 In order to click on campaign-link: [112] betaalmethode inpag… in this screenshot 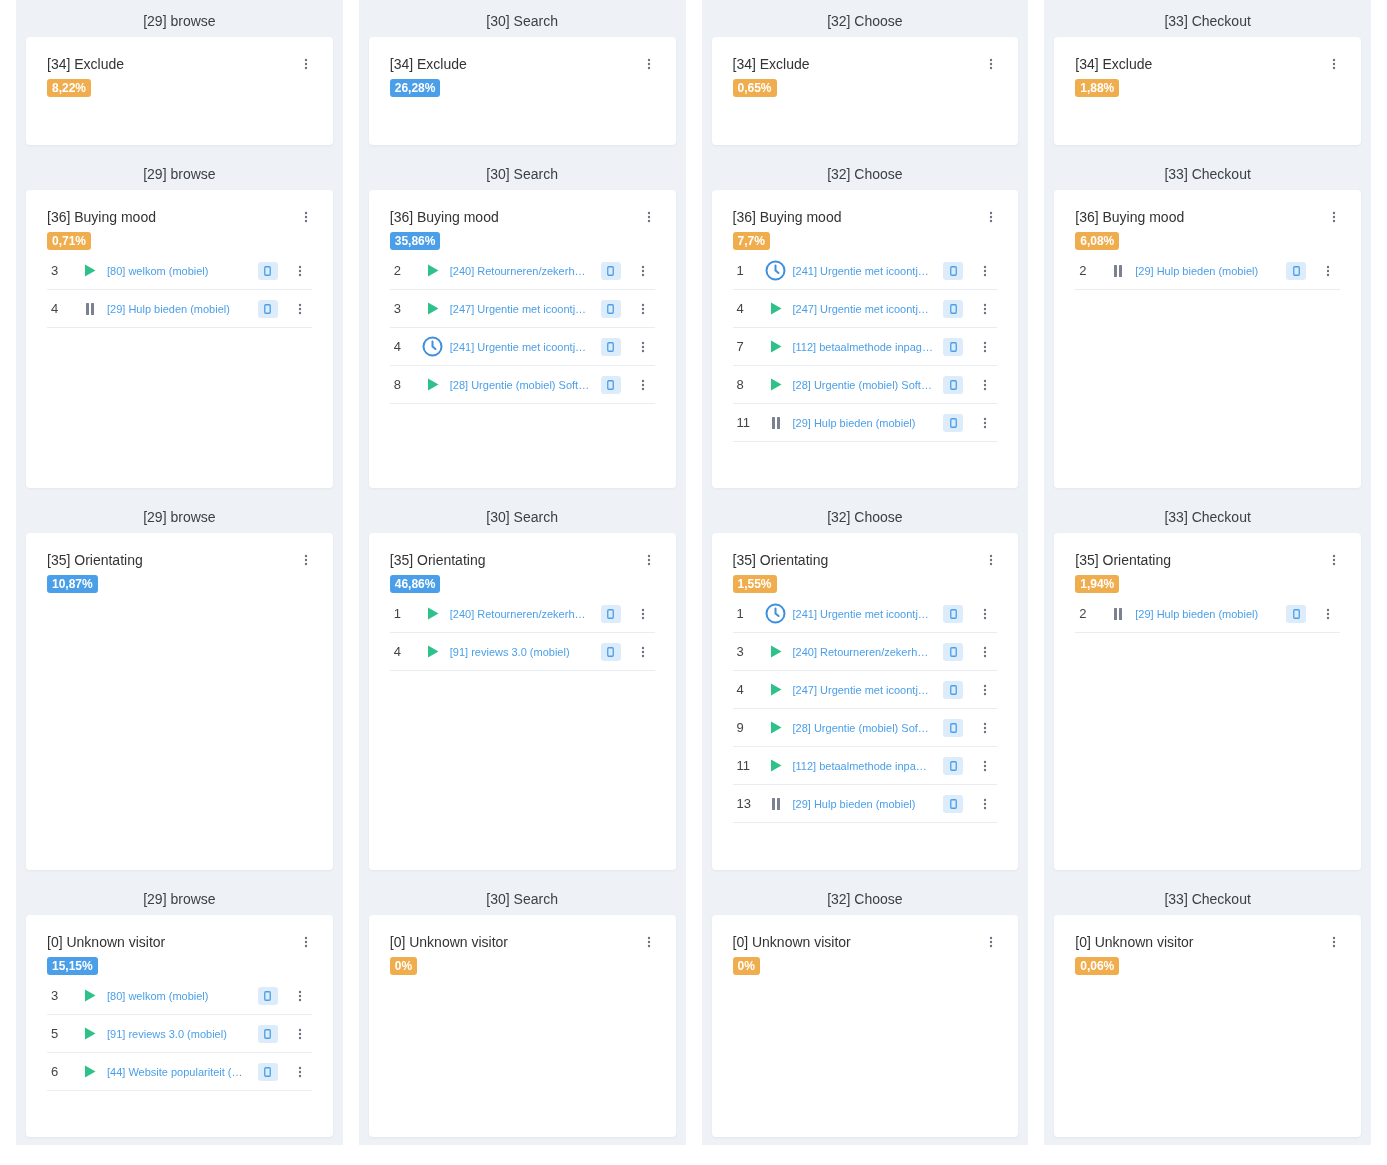, I will do `click(868, 346)`.